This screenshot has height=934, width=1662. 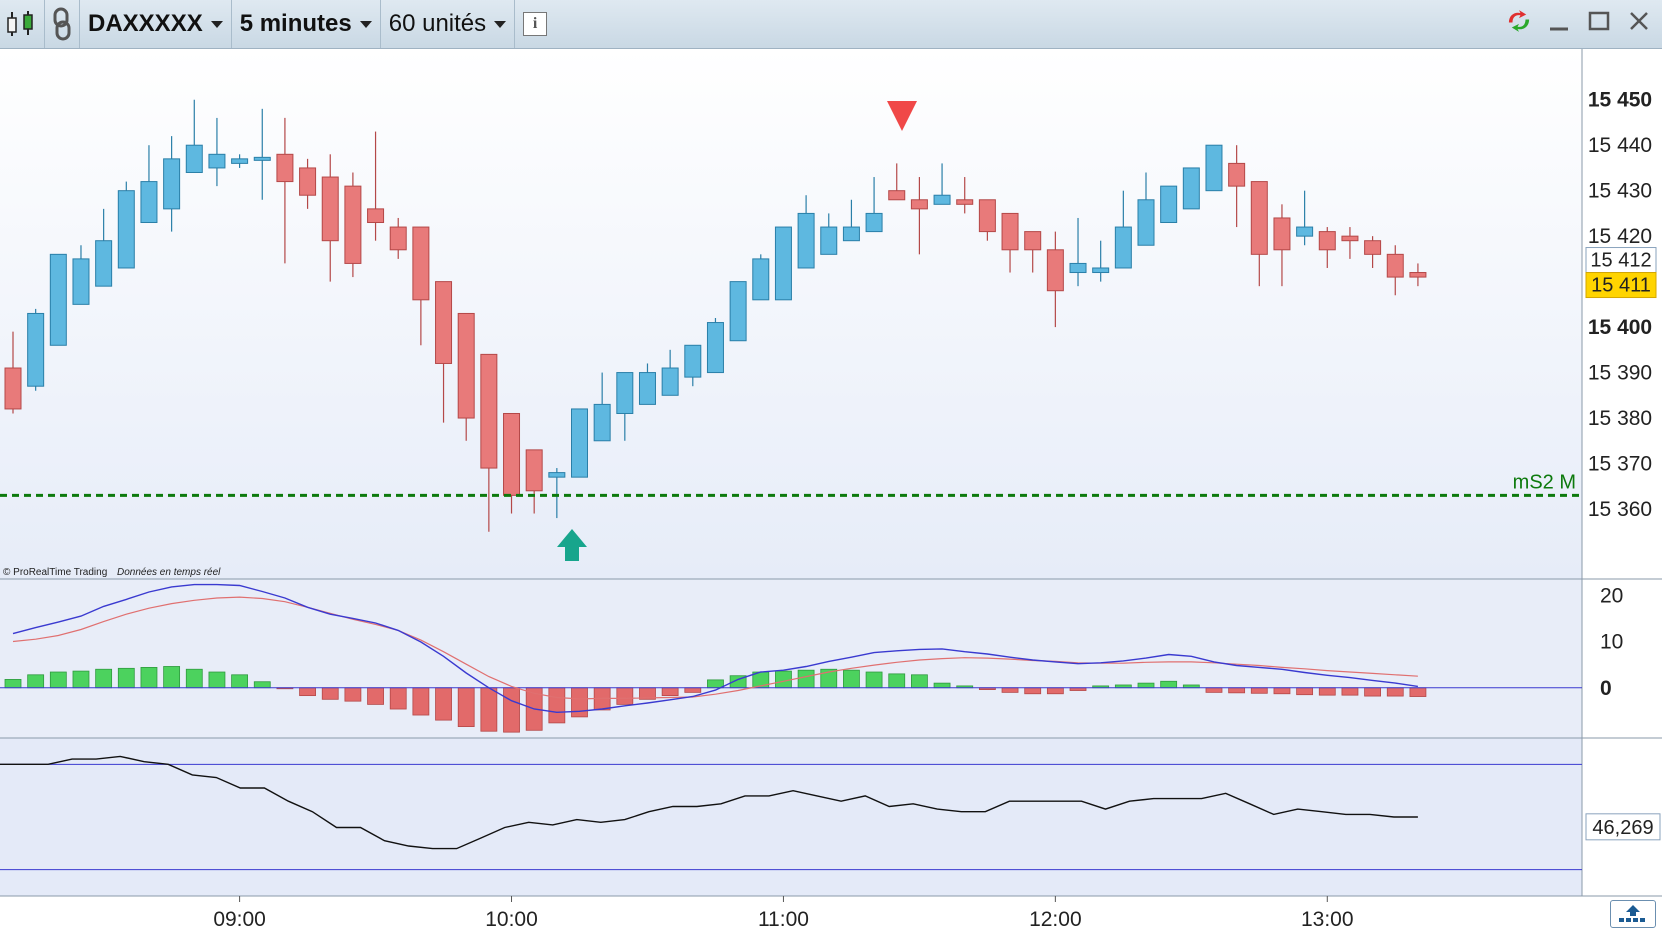 What do you see at coordinates (1606, 688) in the screenshot?
I see `histogram-tick-label: 0` at bounding box center [1606, 688].